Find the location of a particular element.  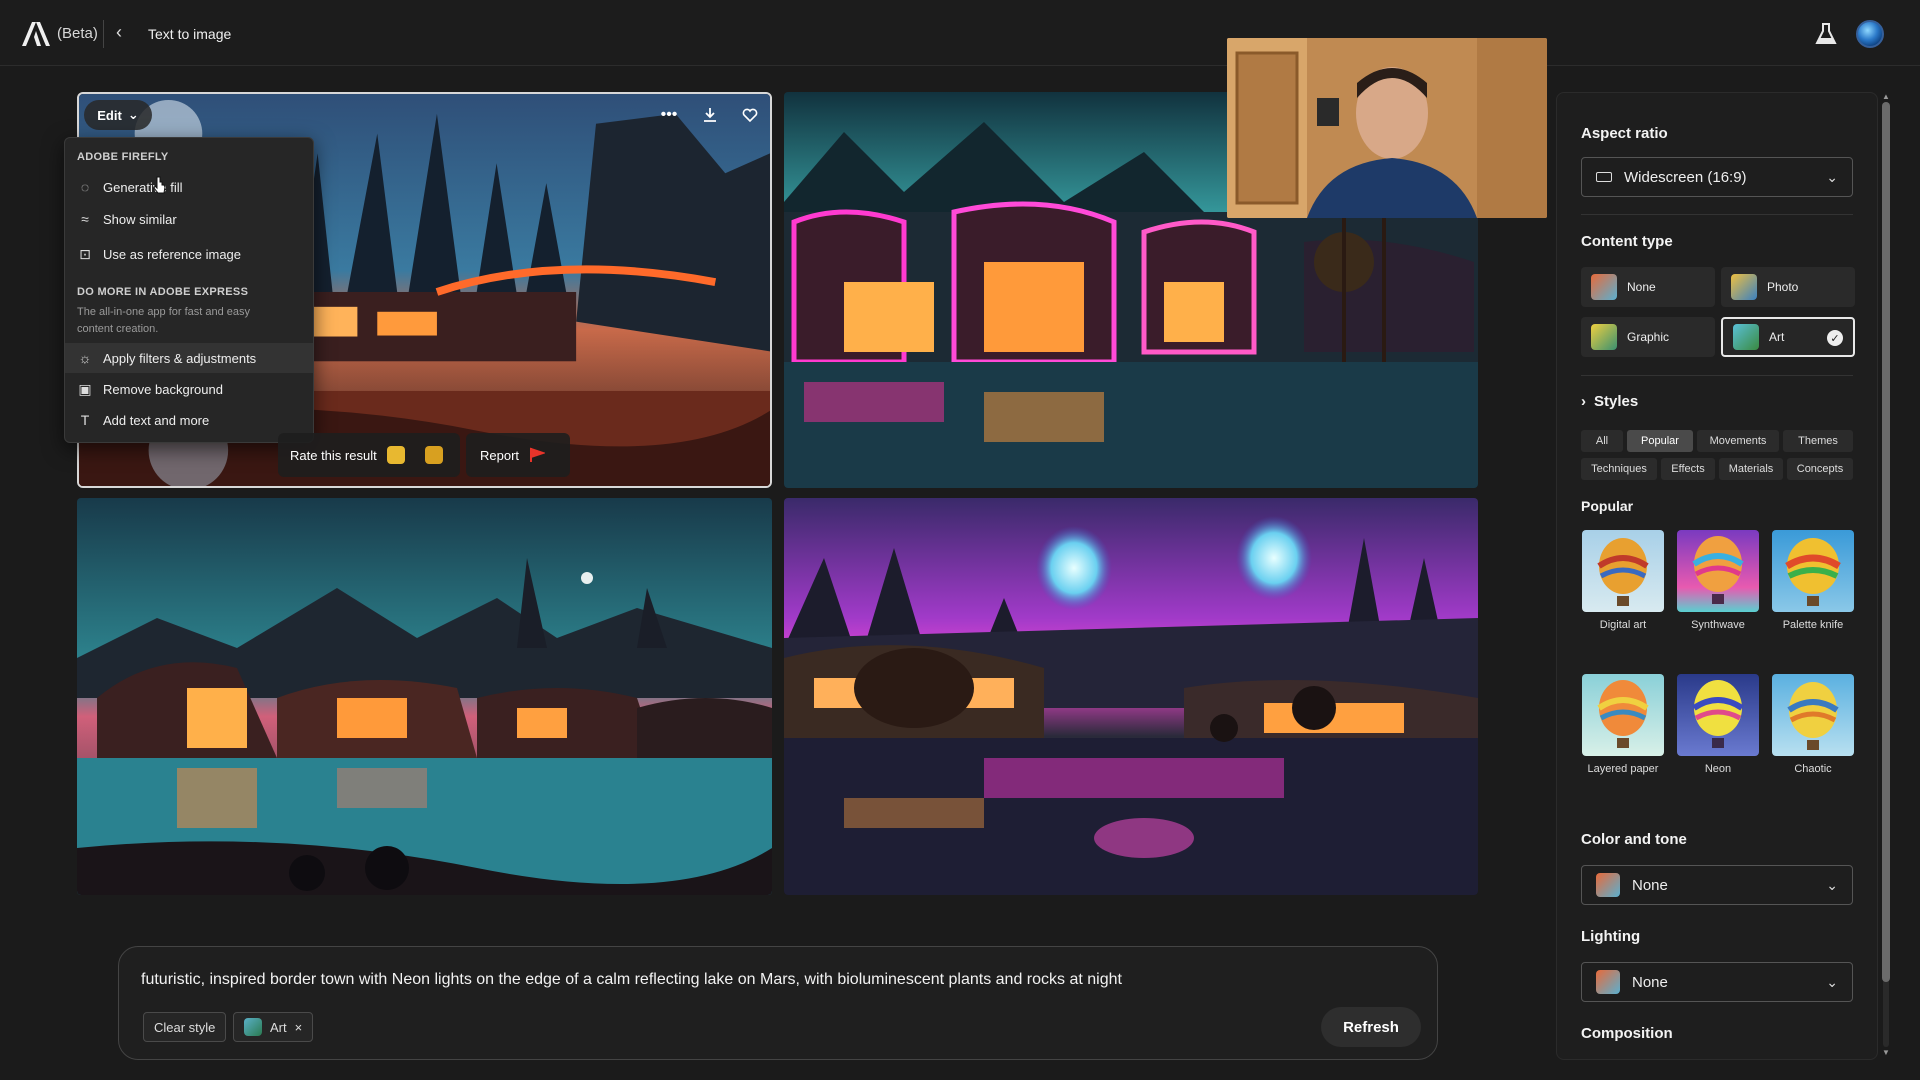

menu-item-label: Use as reference image is located at coordinates (172, 254).